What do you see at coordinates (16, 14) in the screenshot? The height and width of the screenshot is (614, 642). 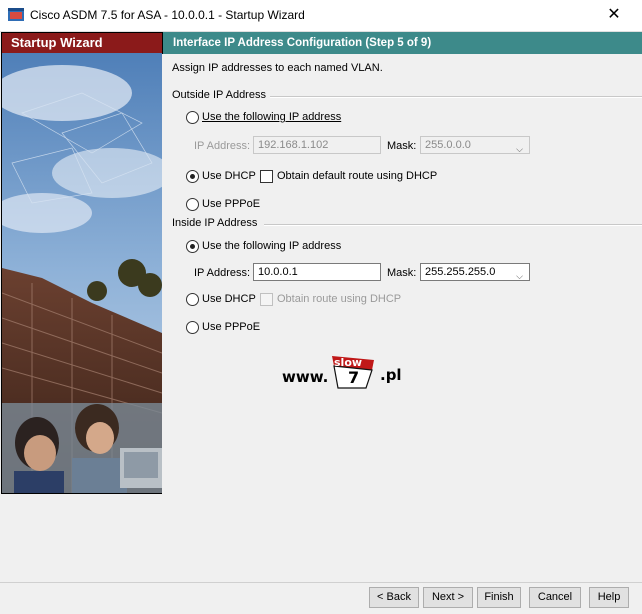 I see `asdm-app-icon` at bounding box center [16, 14].